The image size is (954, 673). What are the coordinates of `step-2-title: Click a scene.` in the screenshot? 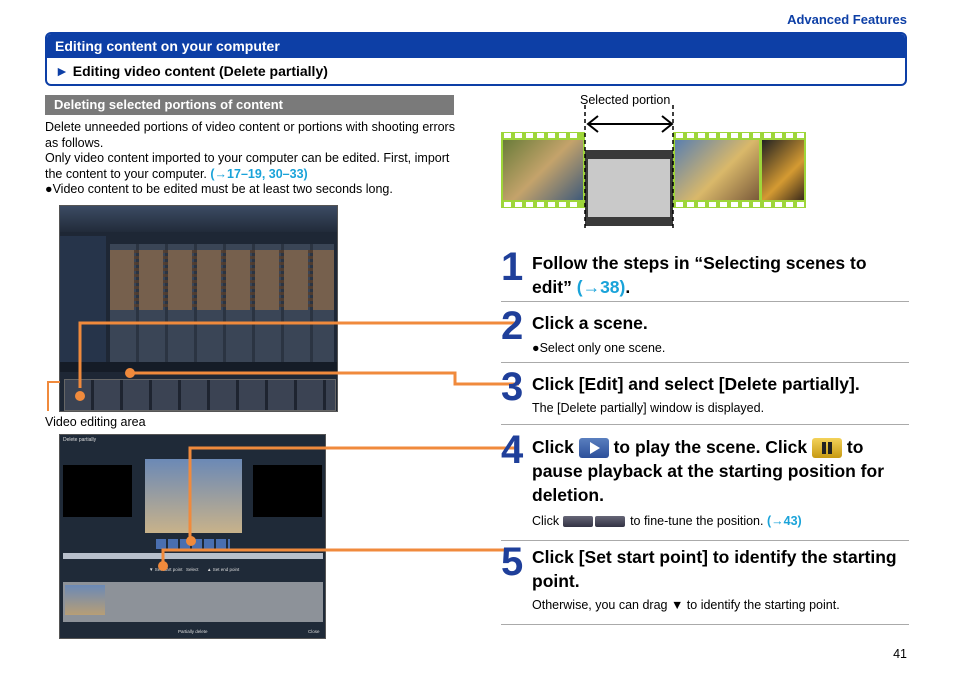 It's located at (590, 323).